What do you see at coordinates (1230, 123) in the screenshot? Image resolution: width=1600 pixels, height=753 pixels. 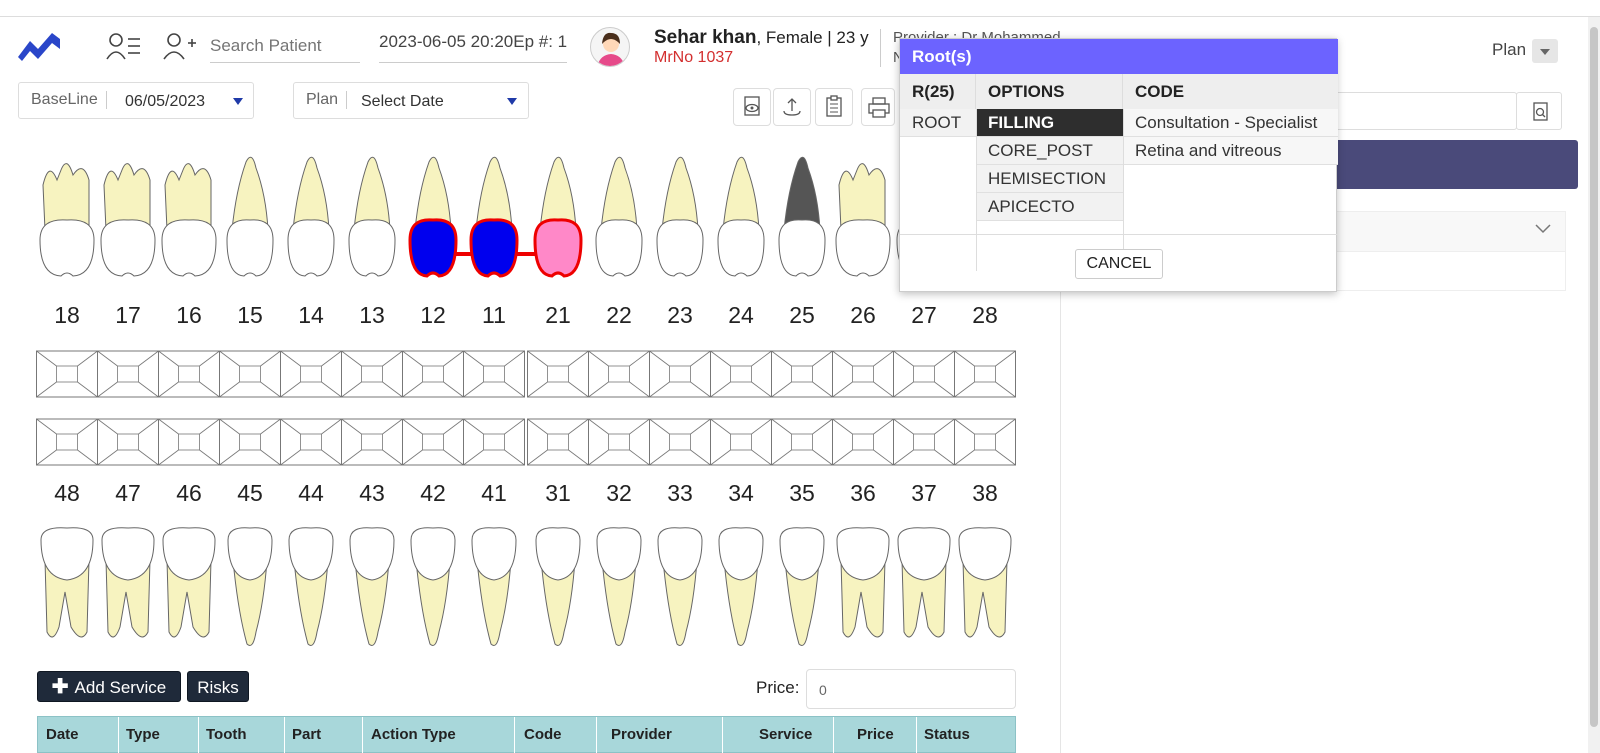 I see `code-item: Consultation - Specialist` at bounding box center [1230, 123].